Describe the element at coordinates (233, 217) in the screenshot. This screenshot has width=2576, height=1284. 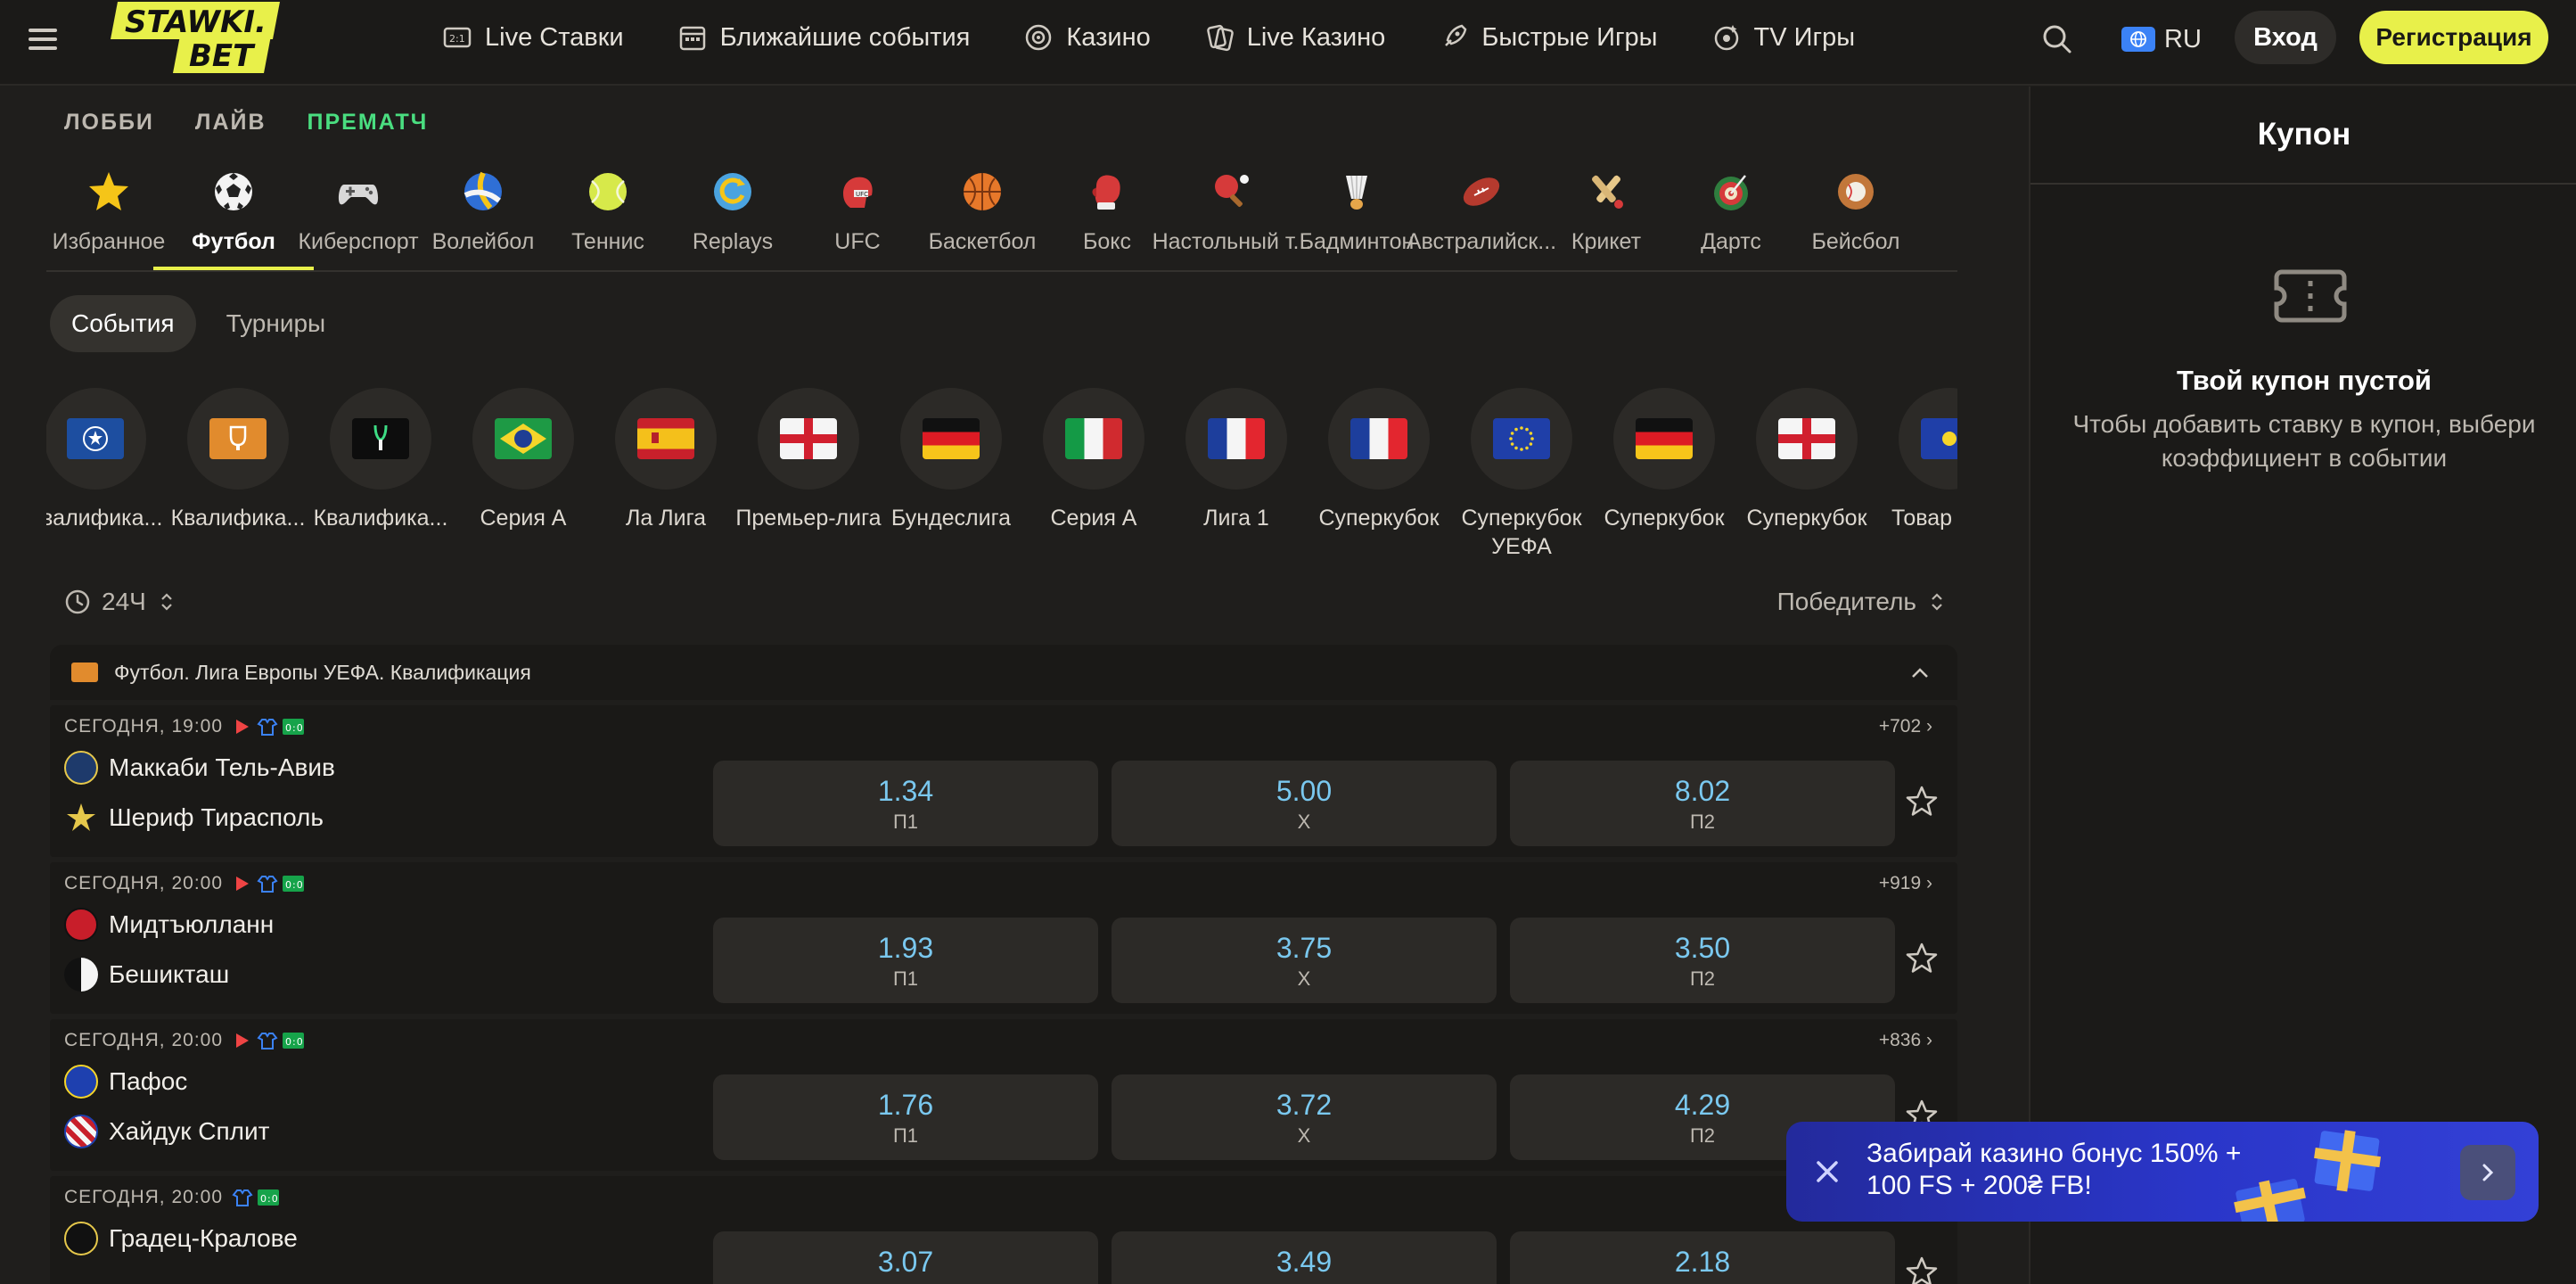
I see `sport-football: Футбол` at that location.